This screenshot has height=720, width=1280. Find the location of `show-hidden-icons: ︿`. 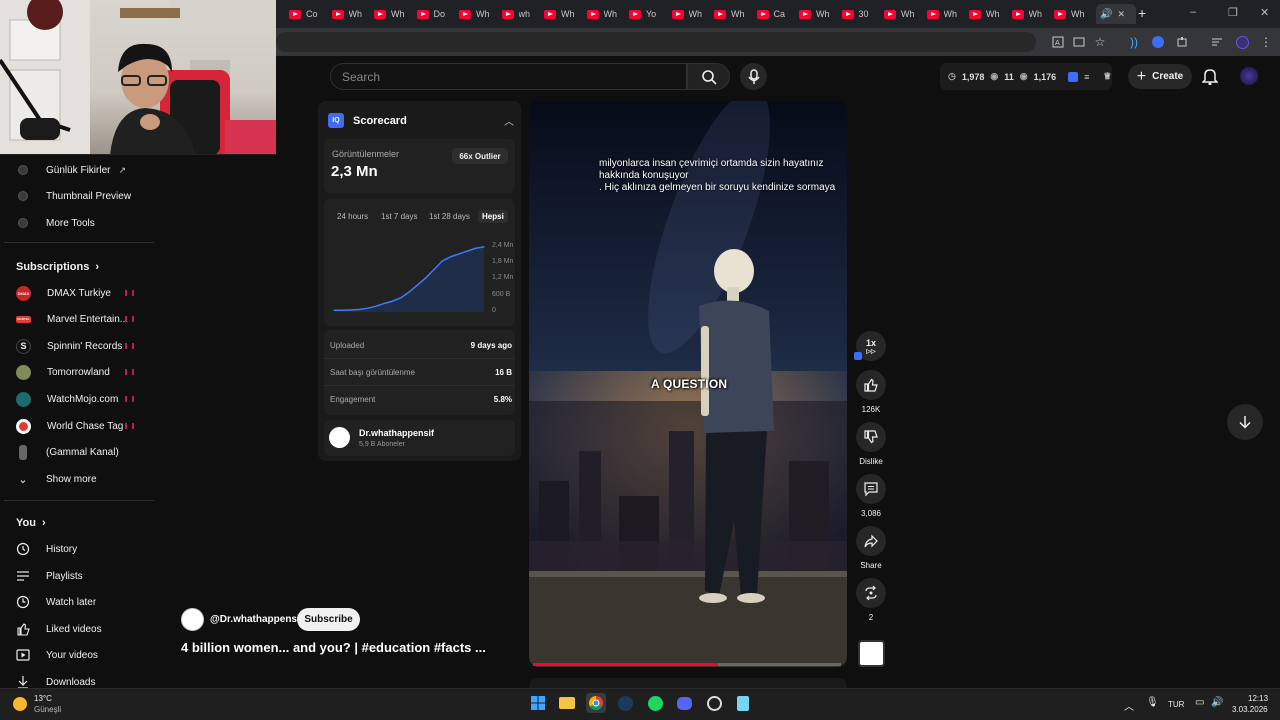

show-hidden-icons: ︿ is located at coordinates (1129, 705).